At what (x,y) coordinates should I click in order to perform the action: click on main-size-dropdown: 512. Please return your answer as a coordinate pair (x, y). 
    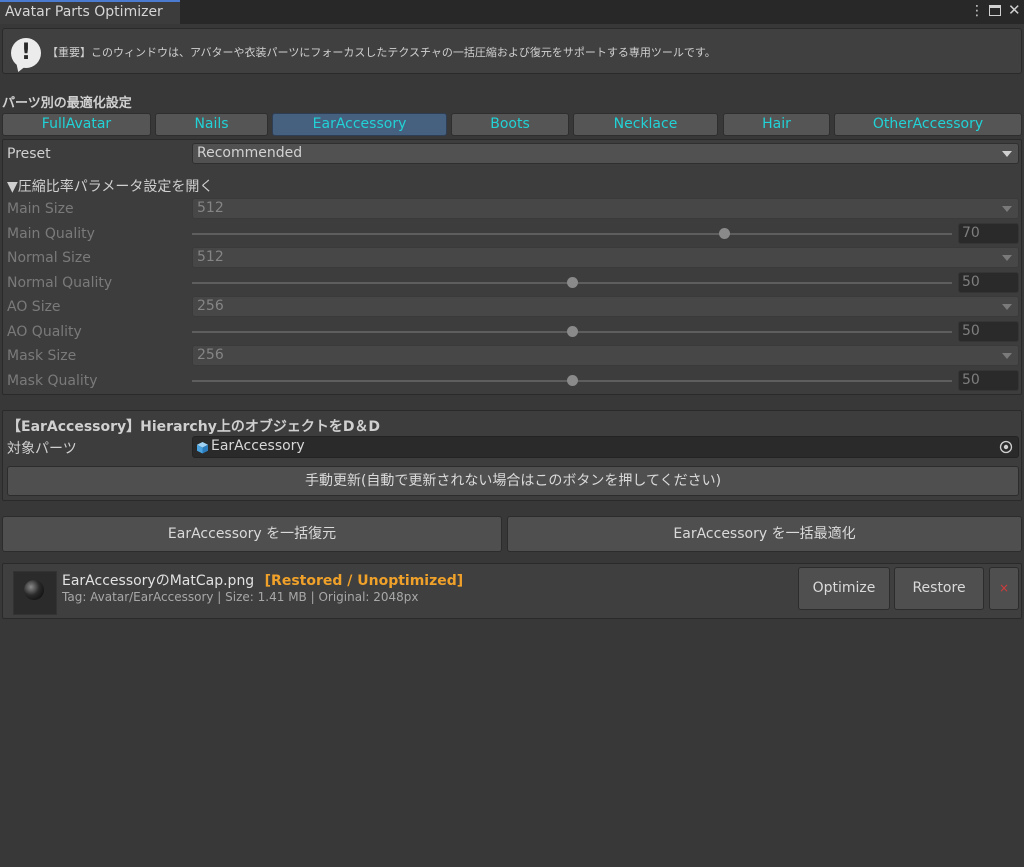
    Looking at the image, I should click on (605, 208).